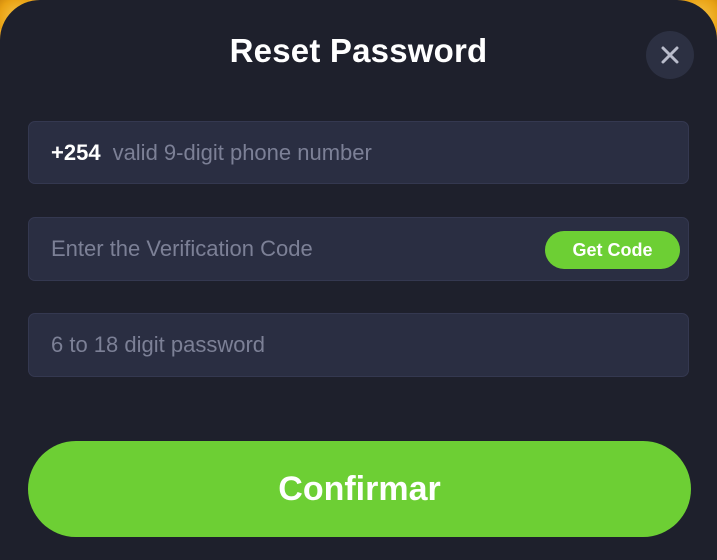 This screenshot has width=717, height=560. I want to click on phone-input, so click(400, 152).